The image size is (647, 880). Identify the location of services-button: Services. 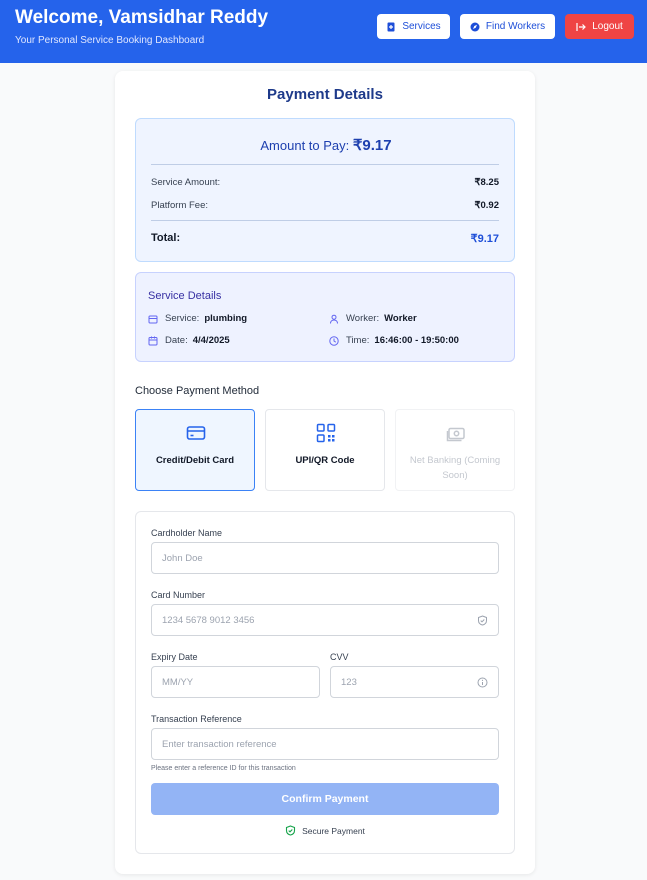
(413, 26).